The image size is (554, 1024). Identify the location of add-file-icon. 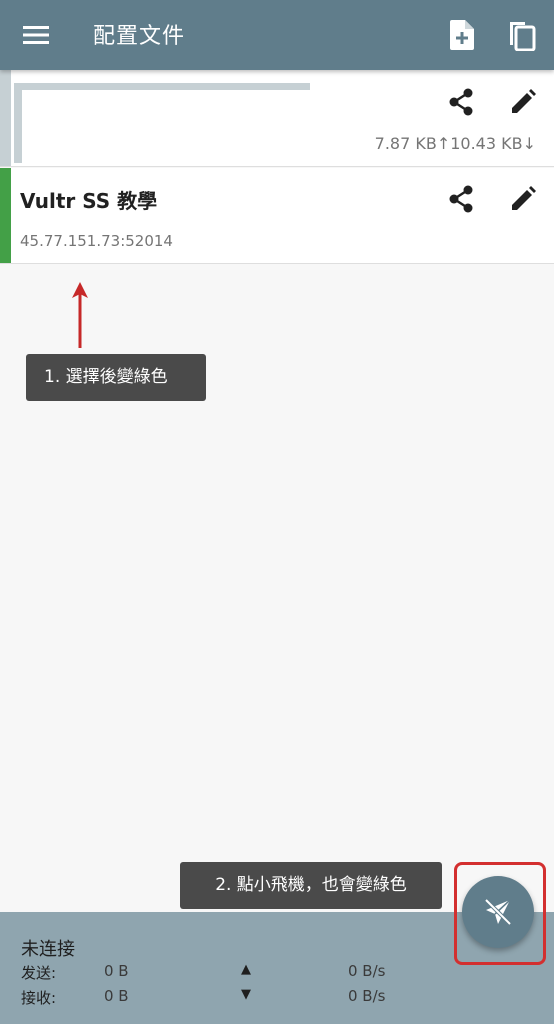
(462, 35).